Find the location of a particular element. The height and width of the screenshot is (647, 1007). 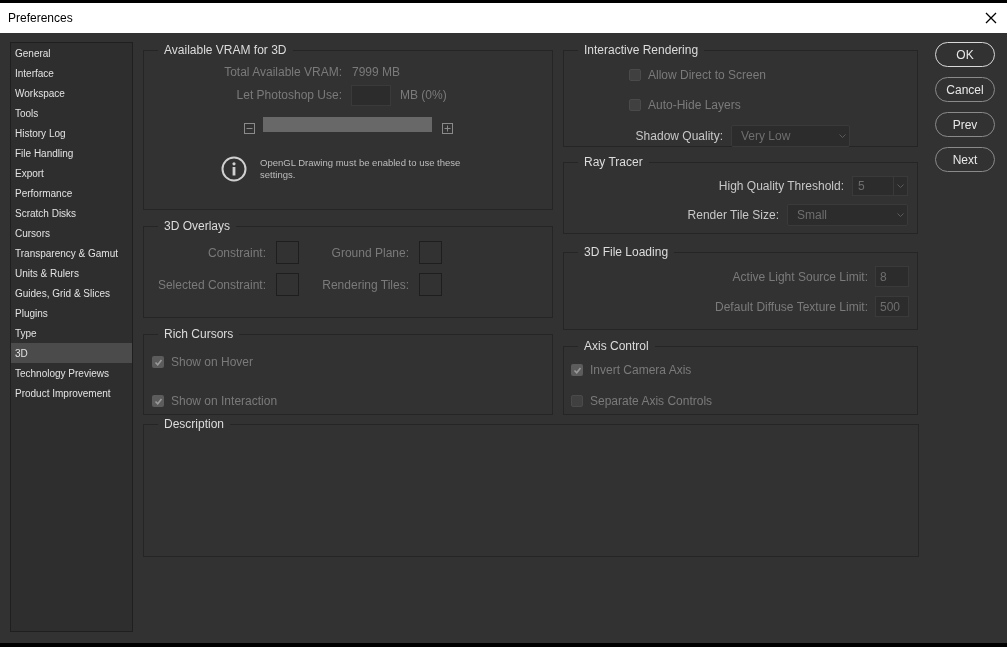

field-label: Selected Constraint: is located at coordinates (211, 285).